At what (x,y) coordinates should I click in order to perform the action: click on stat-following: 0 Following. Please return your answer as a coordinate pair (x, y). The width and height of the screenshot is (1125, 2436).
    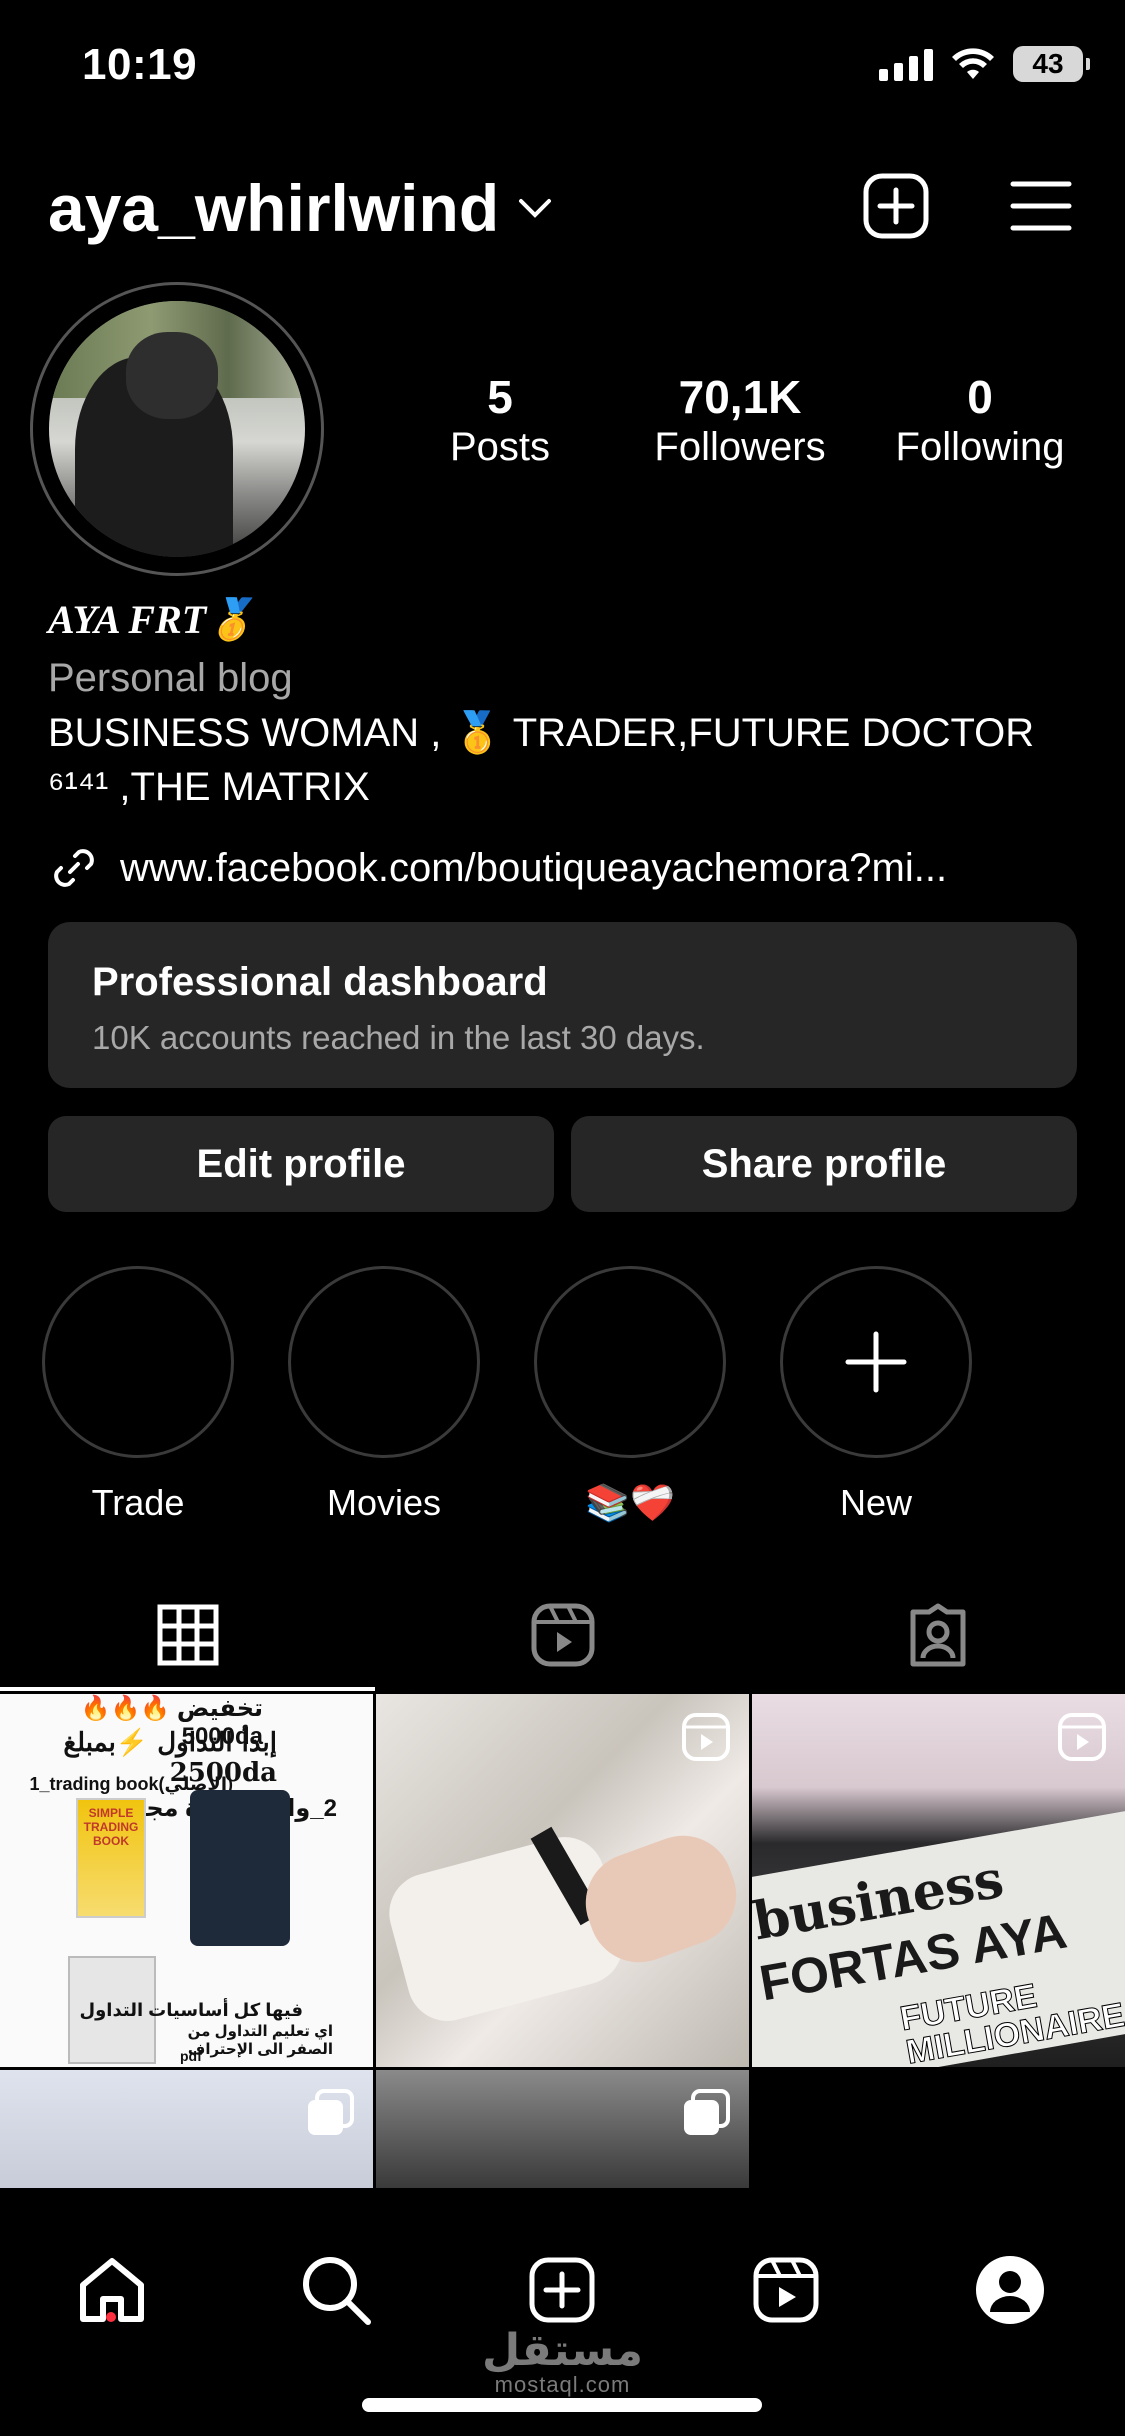
    Looking at the image, I should click on (980, 421).